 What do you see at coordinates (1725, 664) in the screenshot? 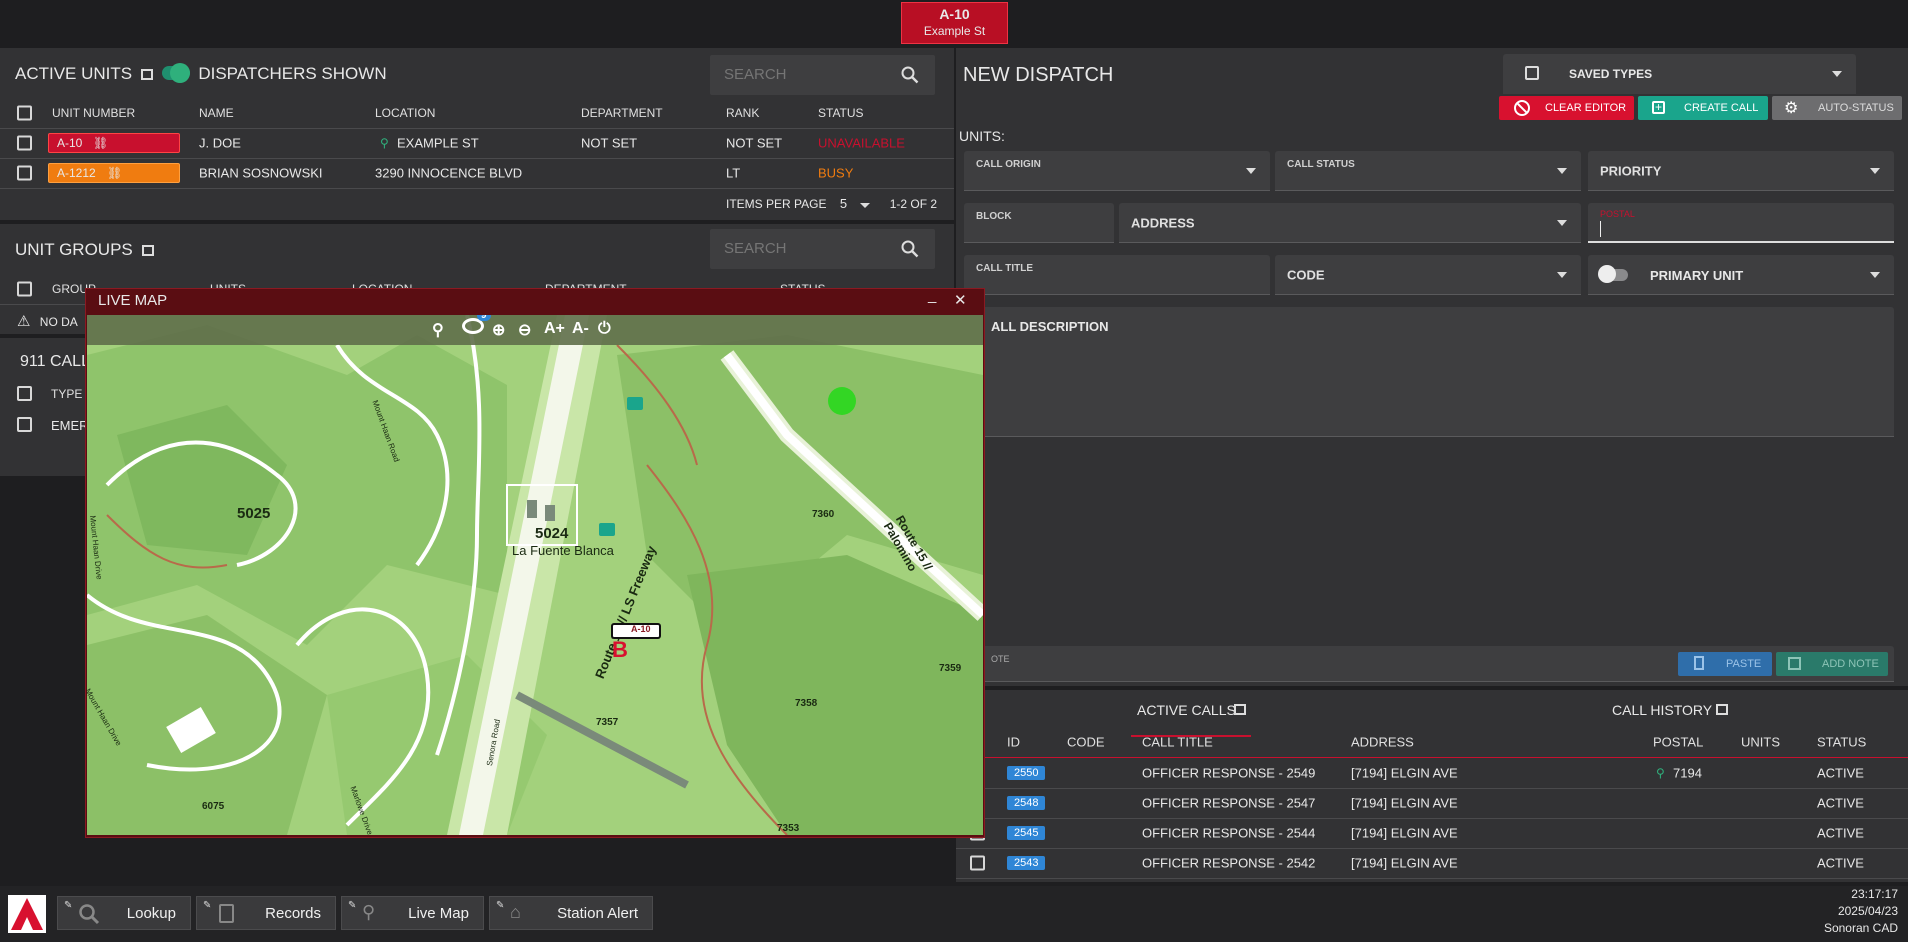
I see `paste-button: PASTE` at bounding box center [1725, 664].